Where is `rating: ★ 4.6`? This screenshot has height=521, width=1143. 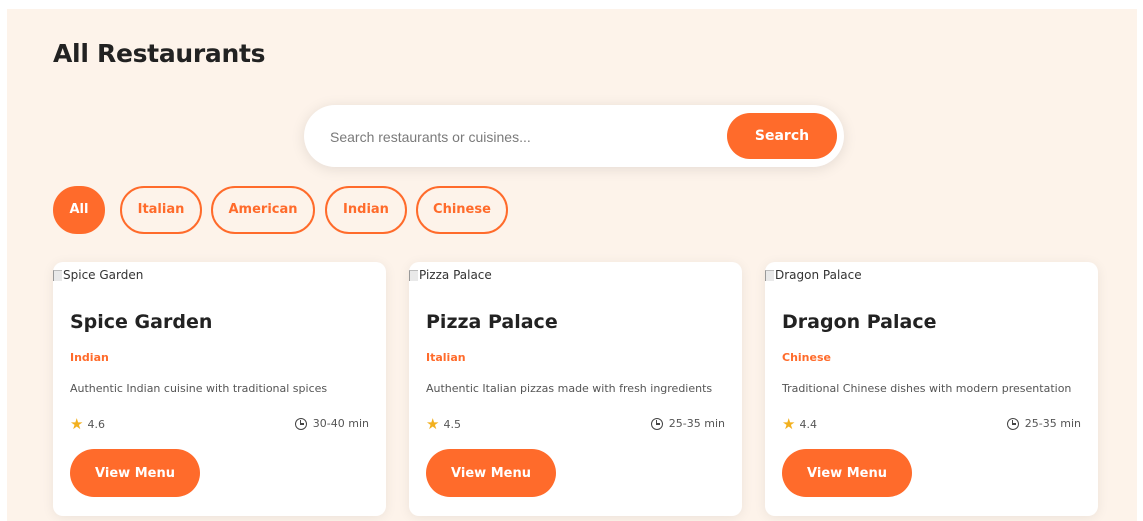
rating: ★ 4.6 is located at coordinates (87, 424).